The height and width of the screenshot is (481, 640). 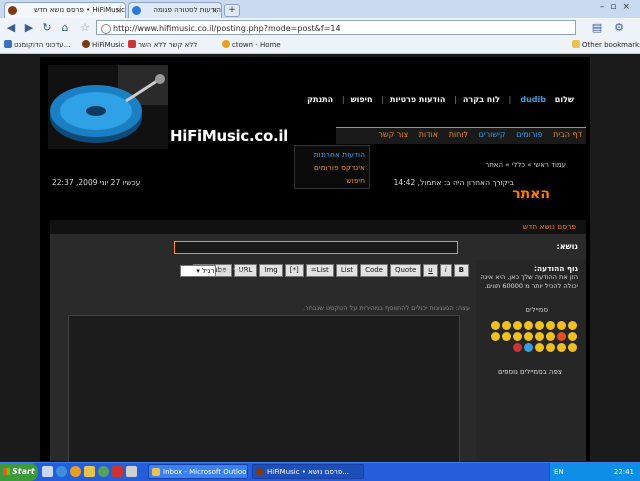 What do you see at coordinates (559, 472) in the screenshot?
I see `language-indicator: EN` at bounding box center [559, 472].